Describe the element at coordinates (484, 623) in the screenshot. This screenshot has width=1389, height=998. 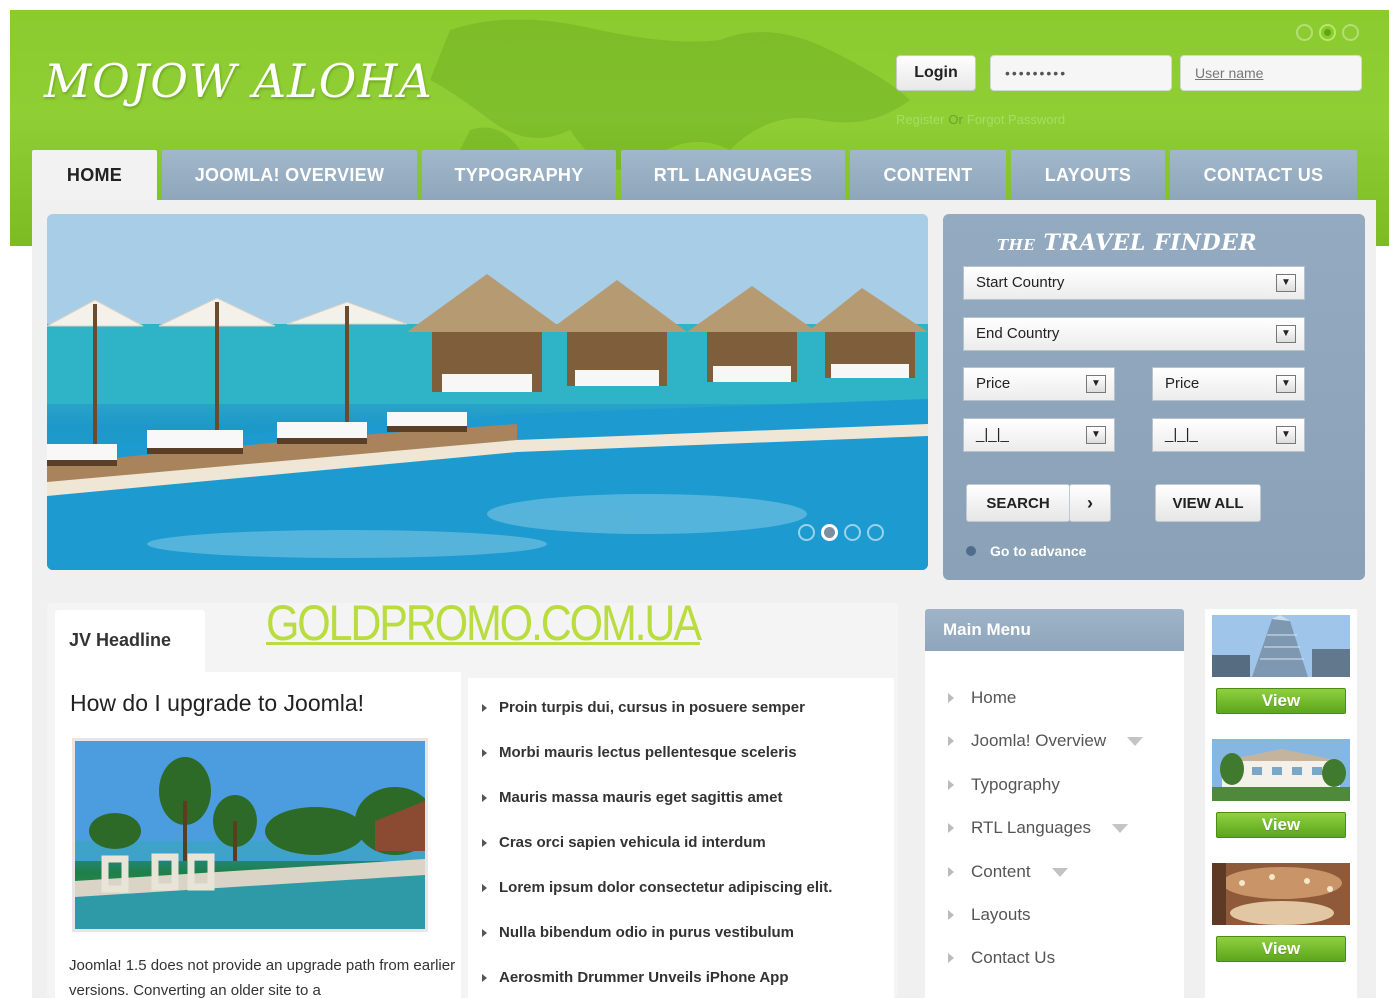
I see `watermark-text: GOLDPROMO.COM.UA` at that location.